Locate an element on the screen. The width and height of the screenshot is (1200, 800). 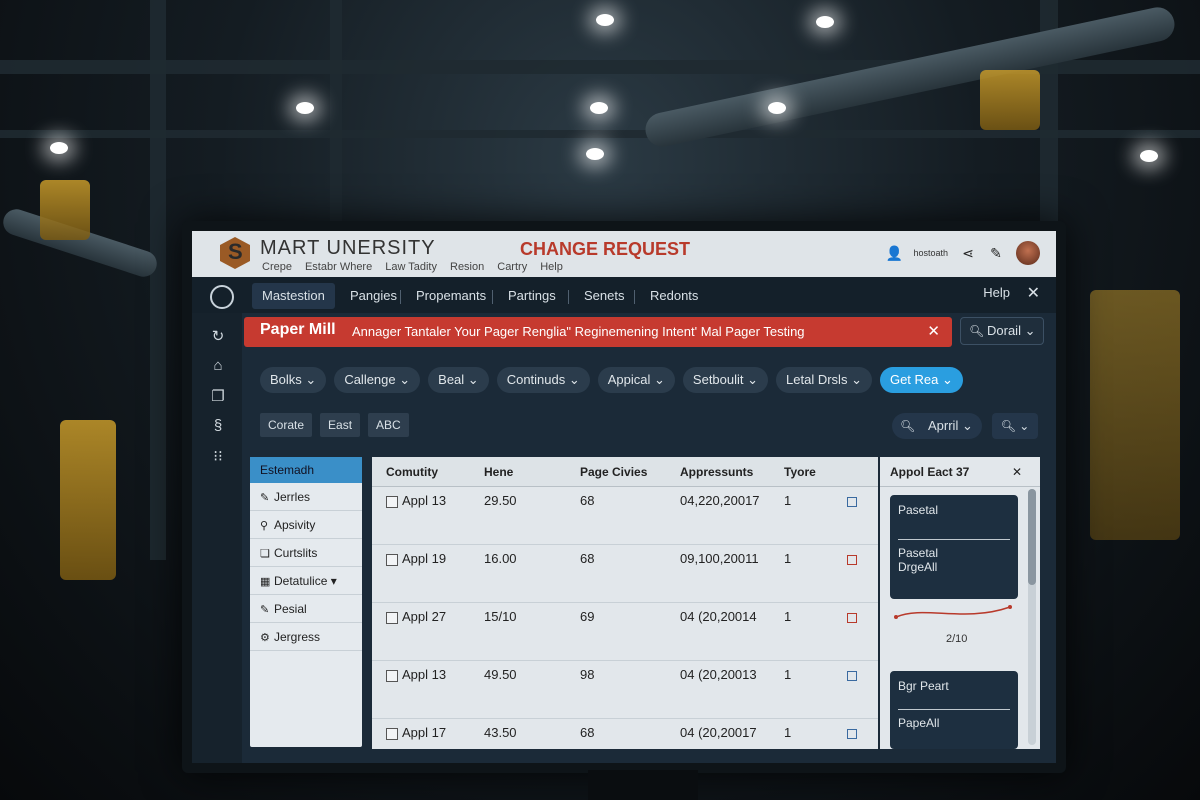
menu-item-help: Help is located at coordinates (551, 267).